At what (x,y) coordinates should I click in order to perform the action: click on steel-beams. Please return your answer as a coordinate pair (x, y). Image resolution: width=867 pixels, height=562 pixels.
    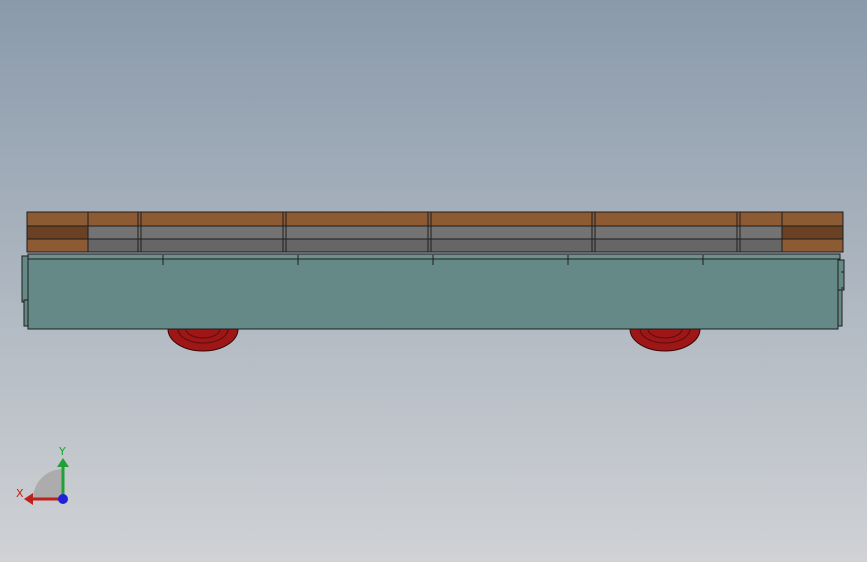
    Looking at the image, I should click on (435, 239).